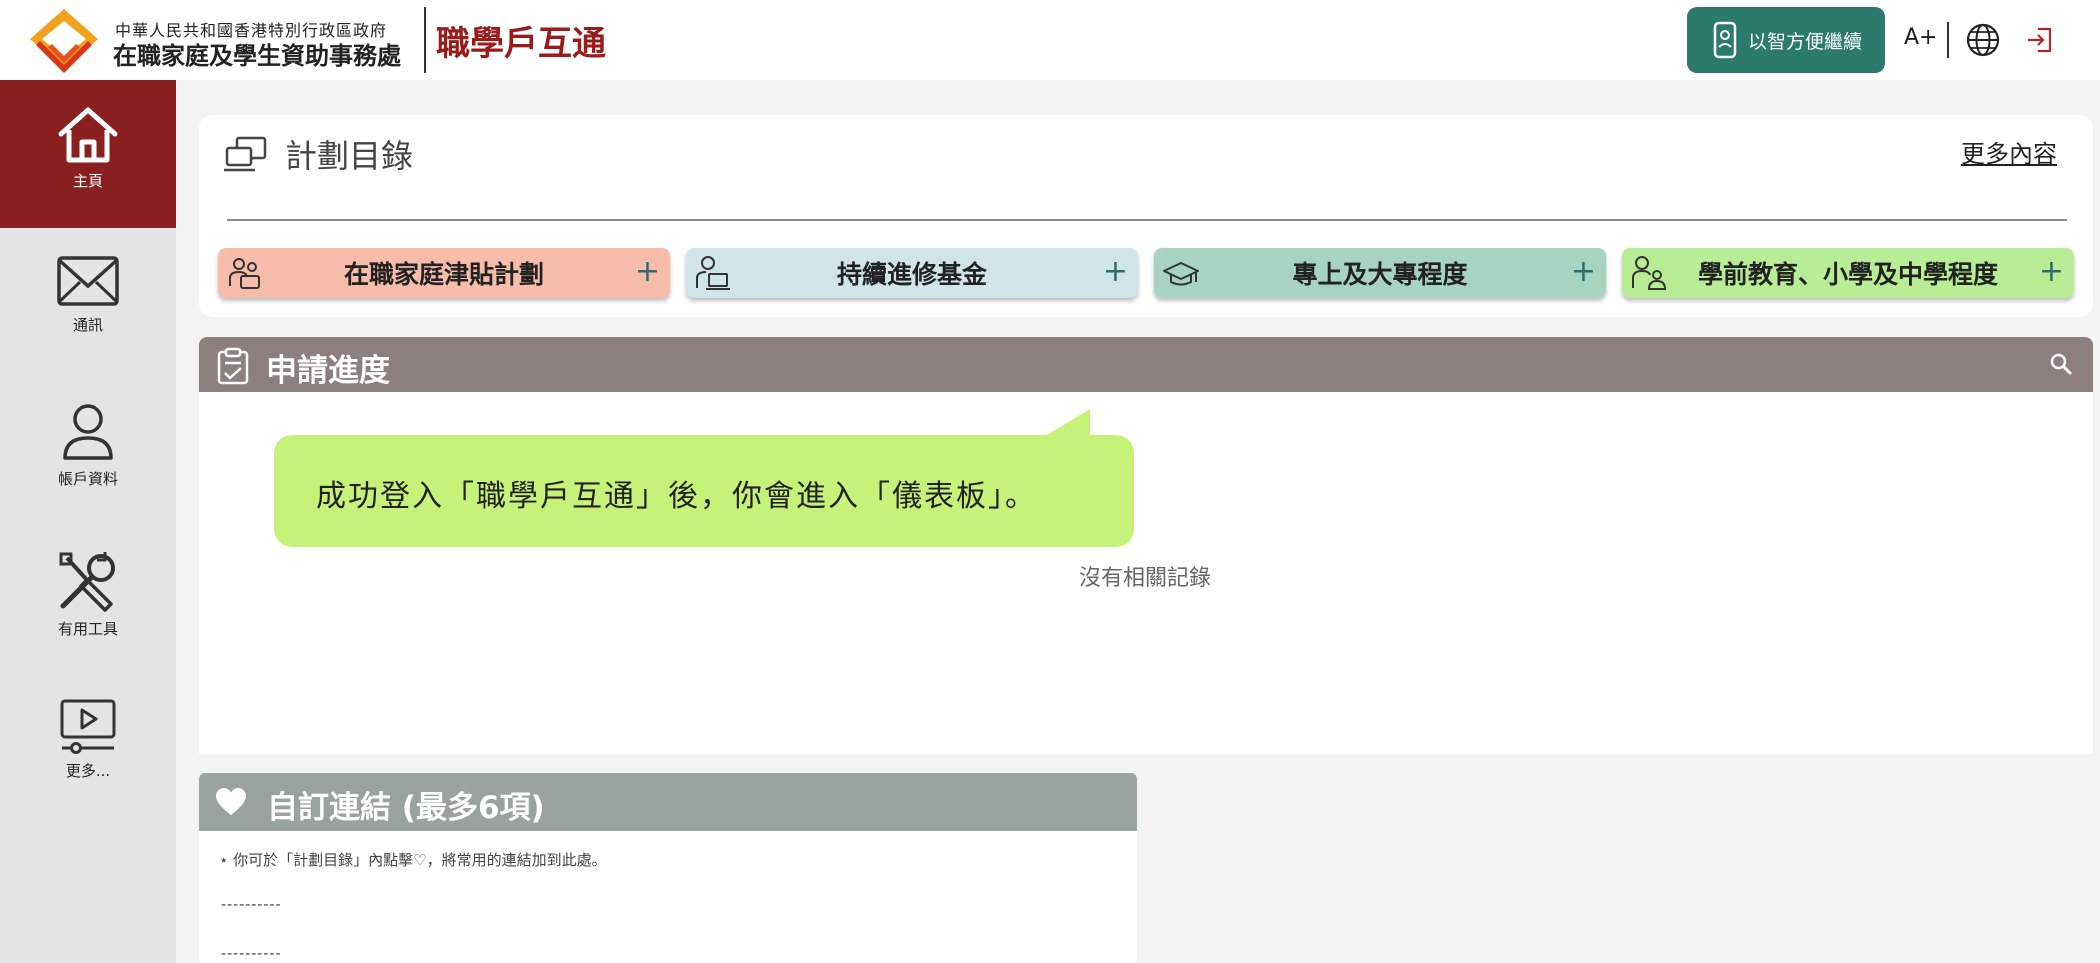 The width and height of the screenshot is (2100, 963). Describe the element at coordinates (257, 56) in the screenshot. I see `org-name: 在職家庭及學生資助事務處` at that location.